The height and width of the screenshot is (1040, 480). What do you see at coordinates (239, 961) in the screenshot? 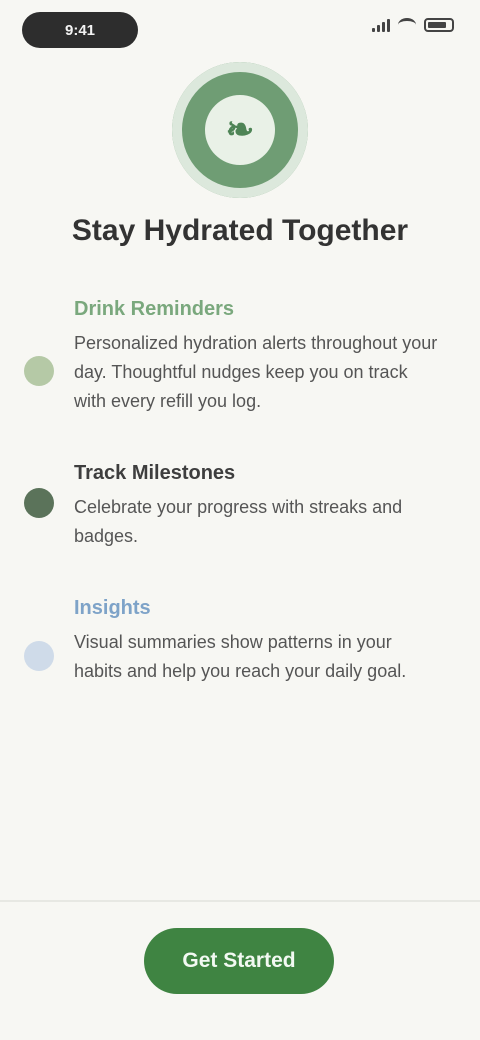
I see `get-started-button: Get Started` at bounding box center [239, 961].